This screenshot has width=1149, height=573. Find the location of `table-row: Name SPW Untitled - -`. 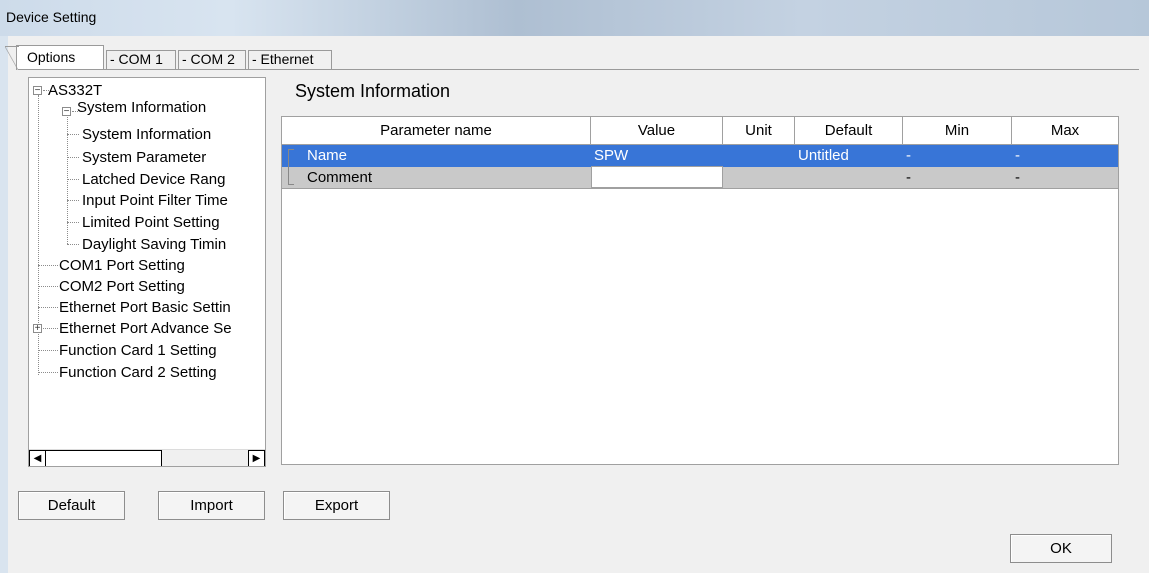

table-row: Name SPW Untitled - - is located at coordinates (700, 156).